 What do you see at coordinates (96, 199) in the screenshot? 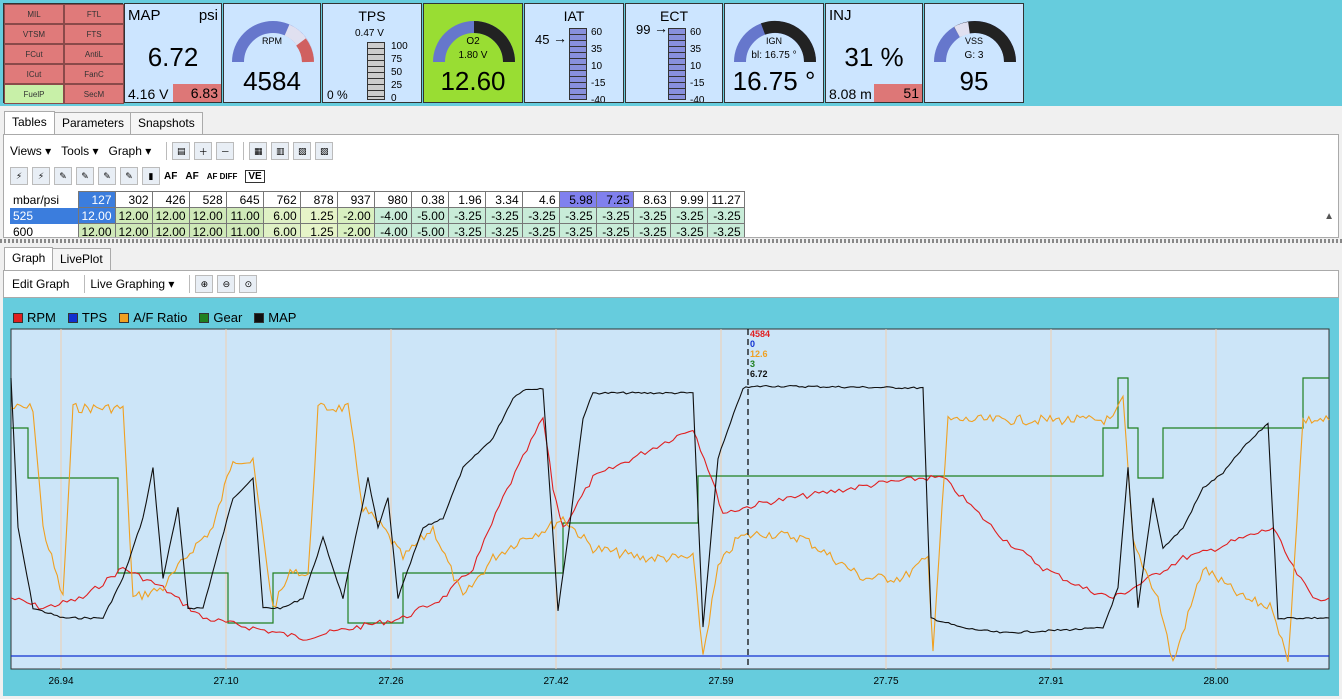
I see `table-column-header: 127` at bounding box center [96, 199].